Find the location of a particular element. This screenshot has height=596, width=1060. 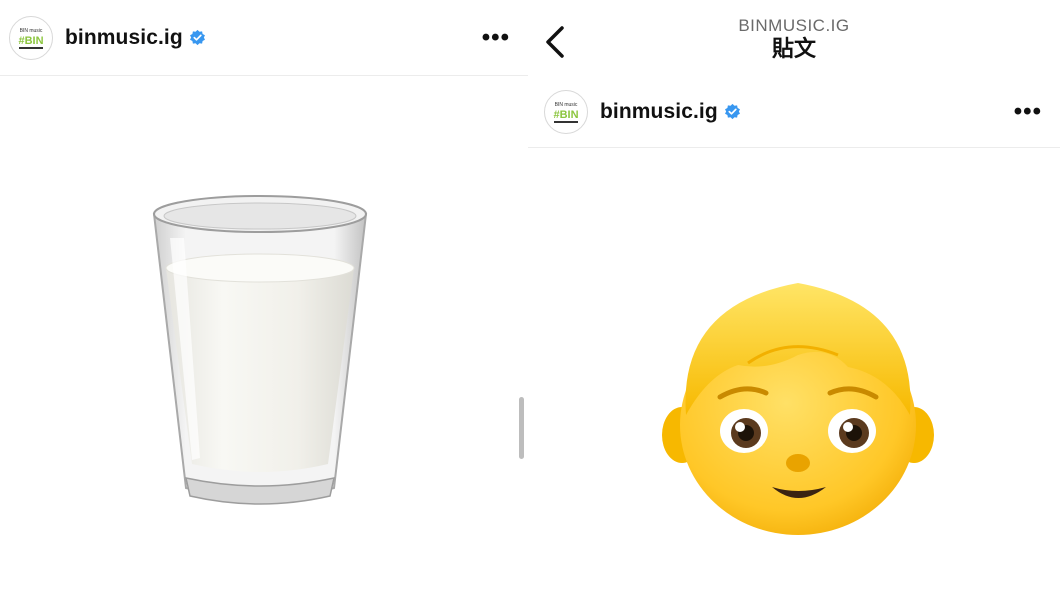

nav-subtitle: BINMUSIC.IG is located at coordinates (794, 25).